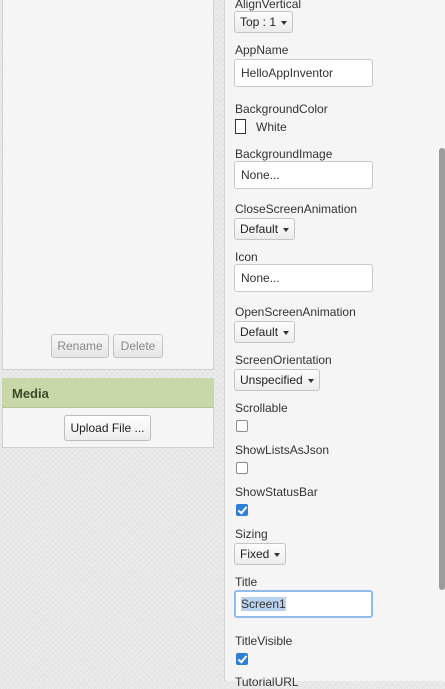  What do you see at coordinates (276, 492) in the screenshot?
I see `show-status-bar-label: ShowStatusBar` at bounding box center [276, 492].